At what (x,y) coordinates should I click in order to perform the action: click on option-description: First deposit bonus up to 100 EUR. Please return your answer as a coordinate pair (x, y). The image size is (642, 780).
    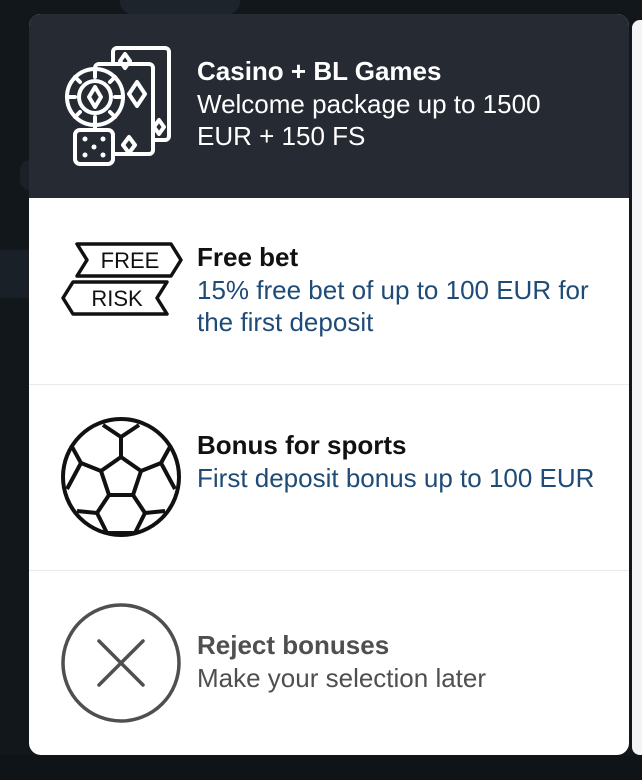
    Looking at the image, I should click on (396, 478).